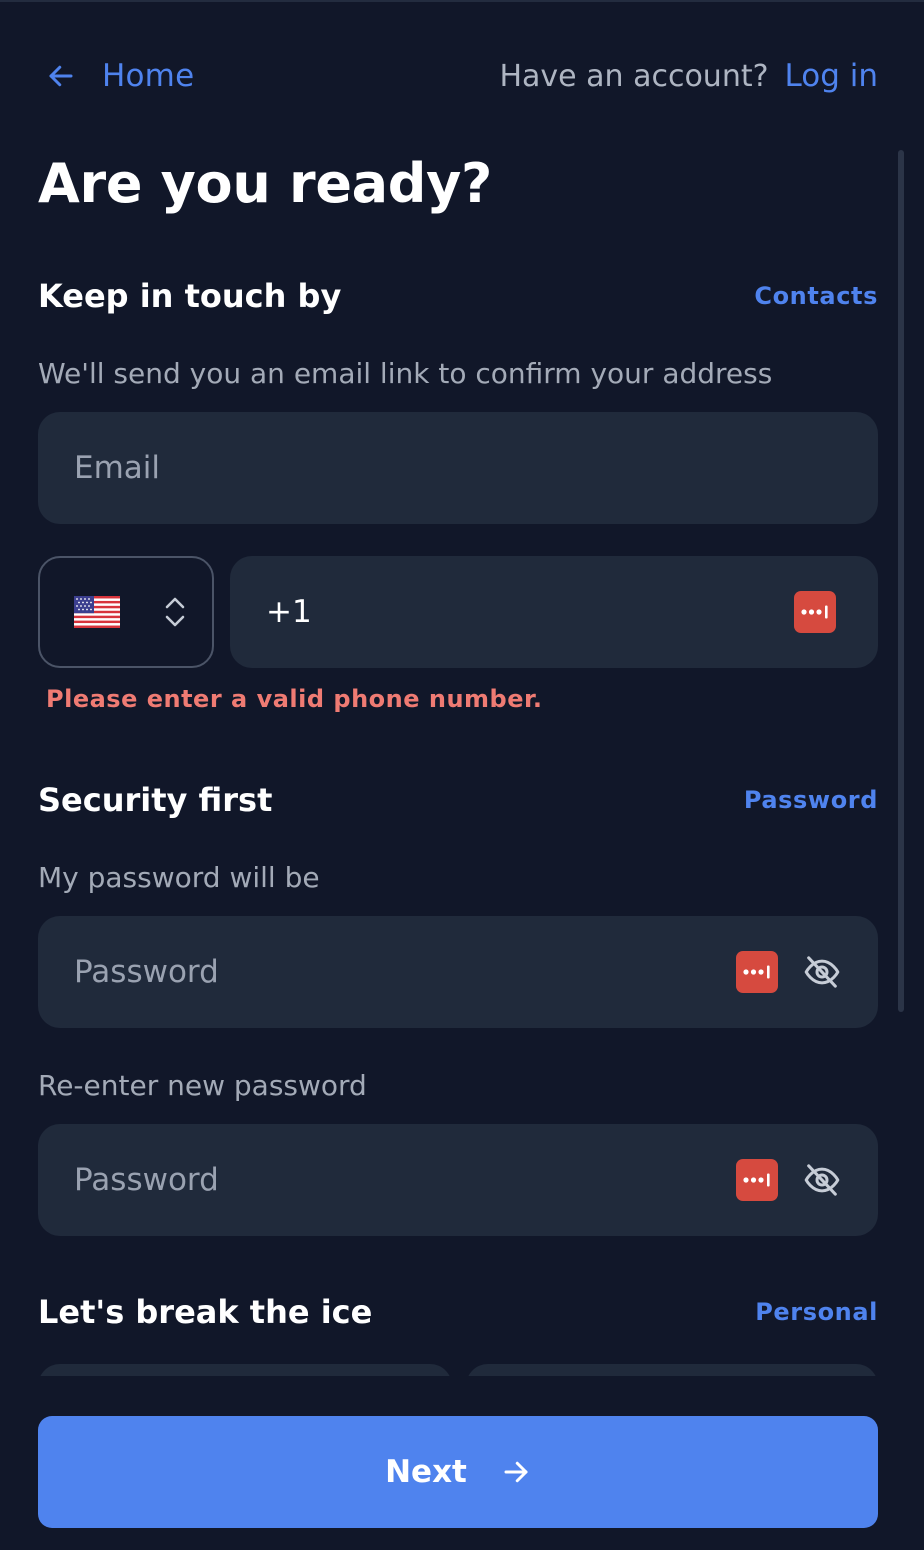 This screenshot has height=1550, width=924. Describe the element at coordinates (179, 877) in the screenshot. I see `password-label: My password will be` at that location.